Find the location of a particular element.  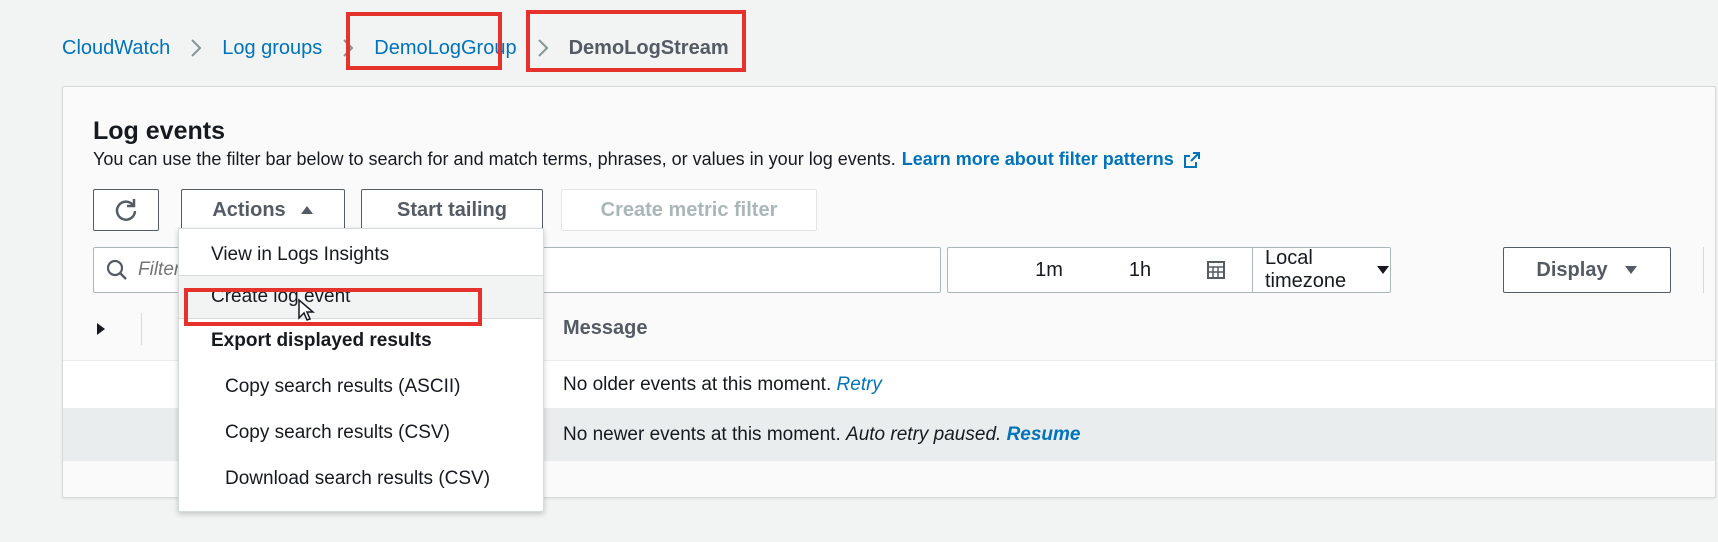

timezone-select: Local timezone is located at coordinates (1321, 269).